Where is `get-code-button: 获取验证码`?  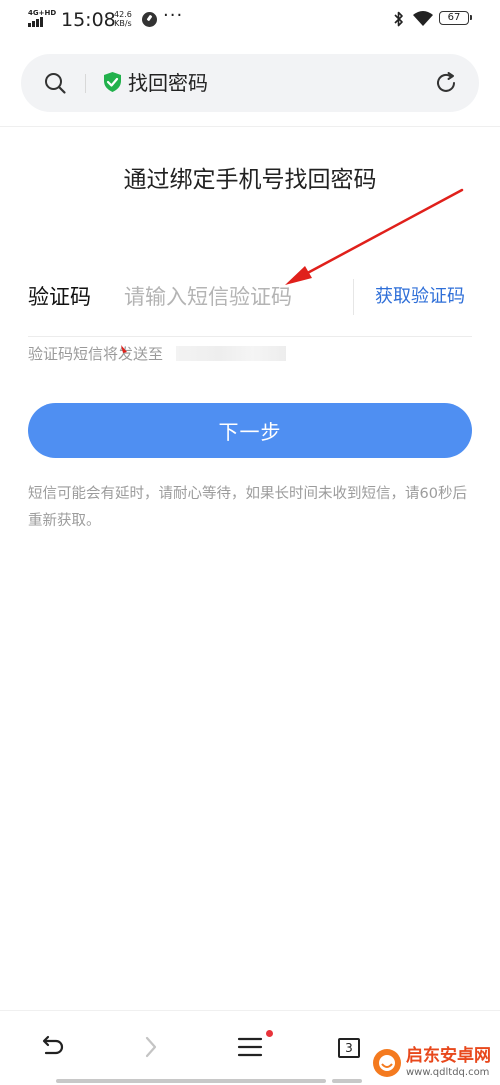 get-code-button: 获取验证码 is located at coordinates (420, 297).